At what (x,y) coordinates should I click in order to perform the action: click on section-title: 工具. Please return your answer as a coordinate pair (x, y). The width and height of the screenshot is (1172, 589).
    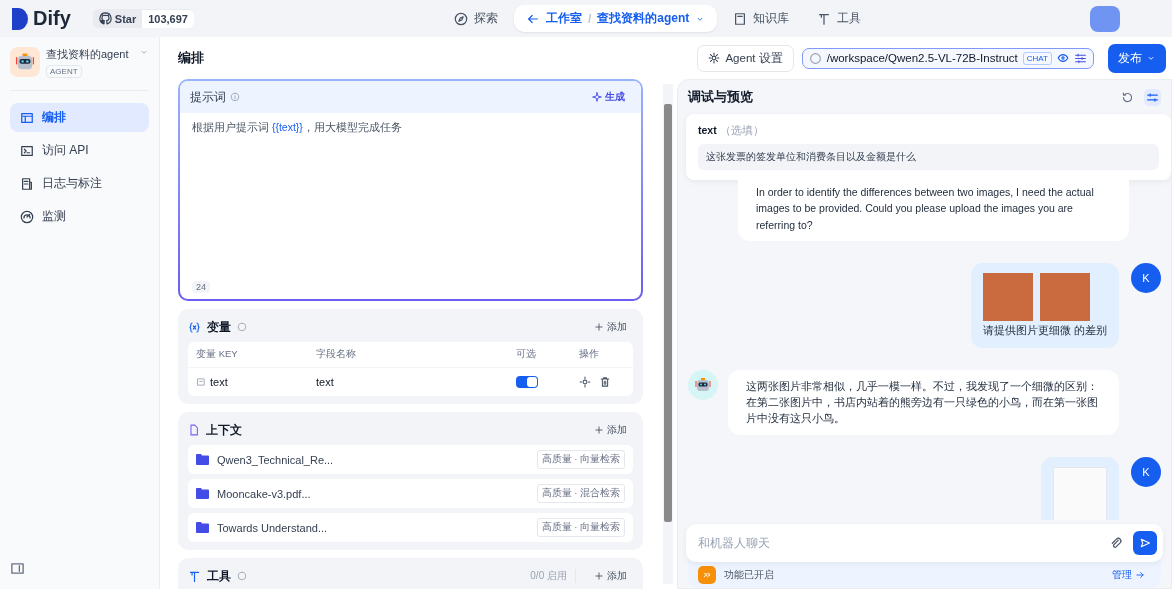
    Looking at the image, I should click on (219, 576).